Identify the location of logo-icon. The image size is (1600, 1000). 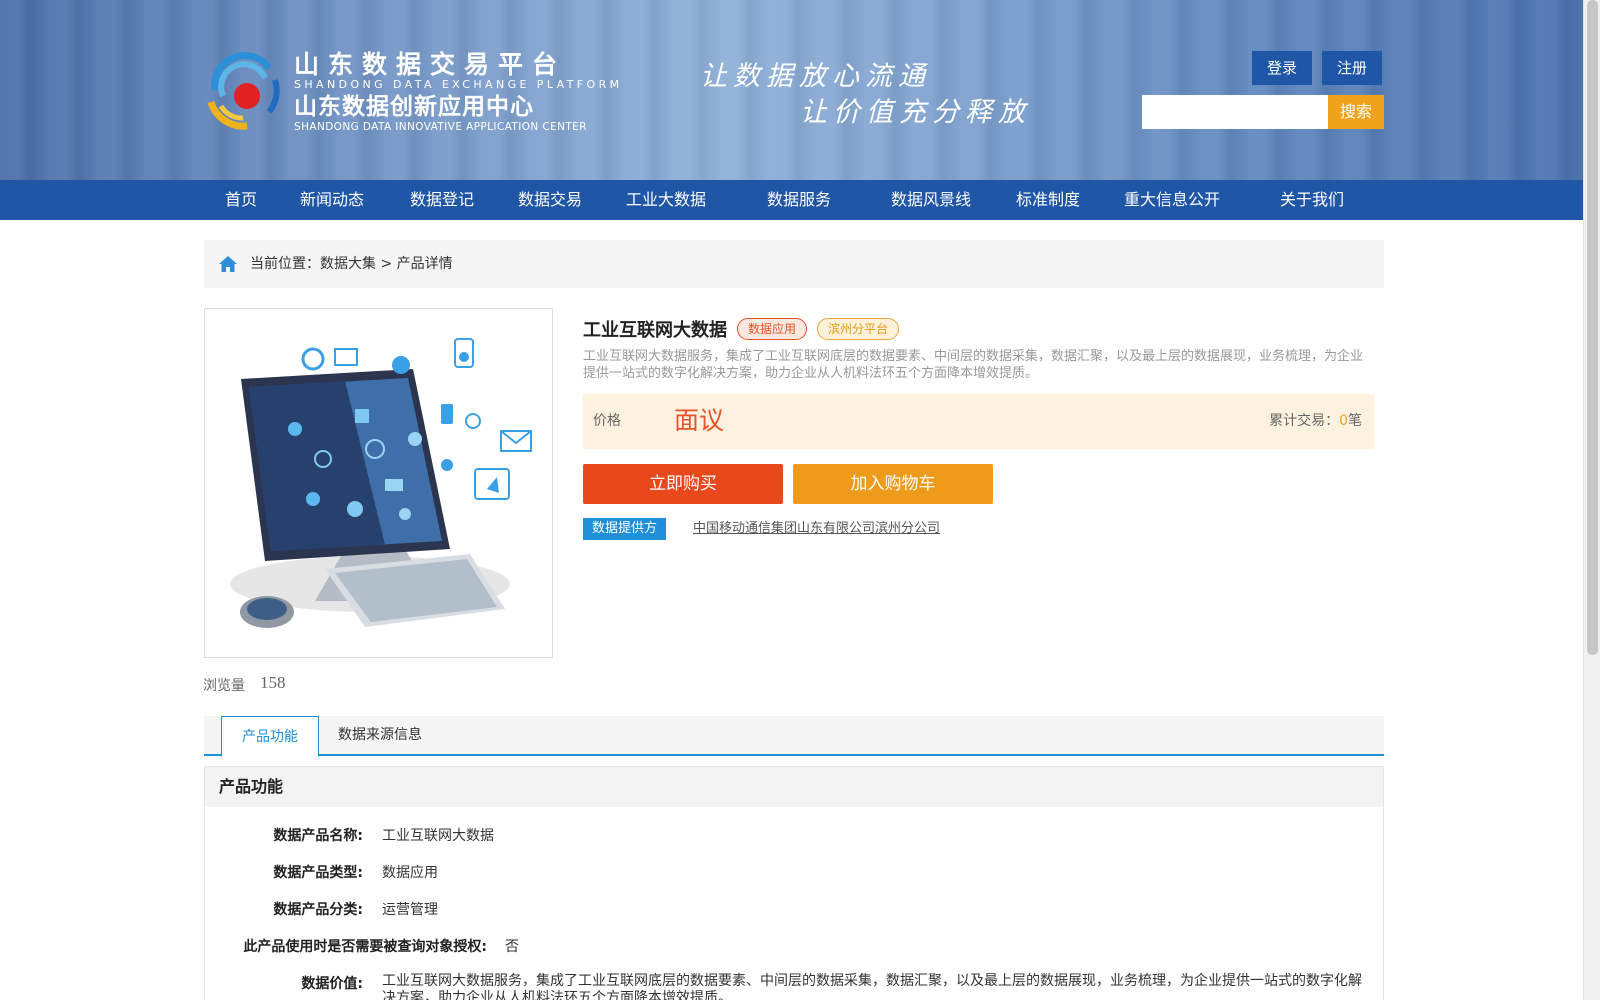
(243, 91).